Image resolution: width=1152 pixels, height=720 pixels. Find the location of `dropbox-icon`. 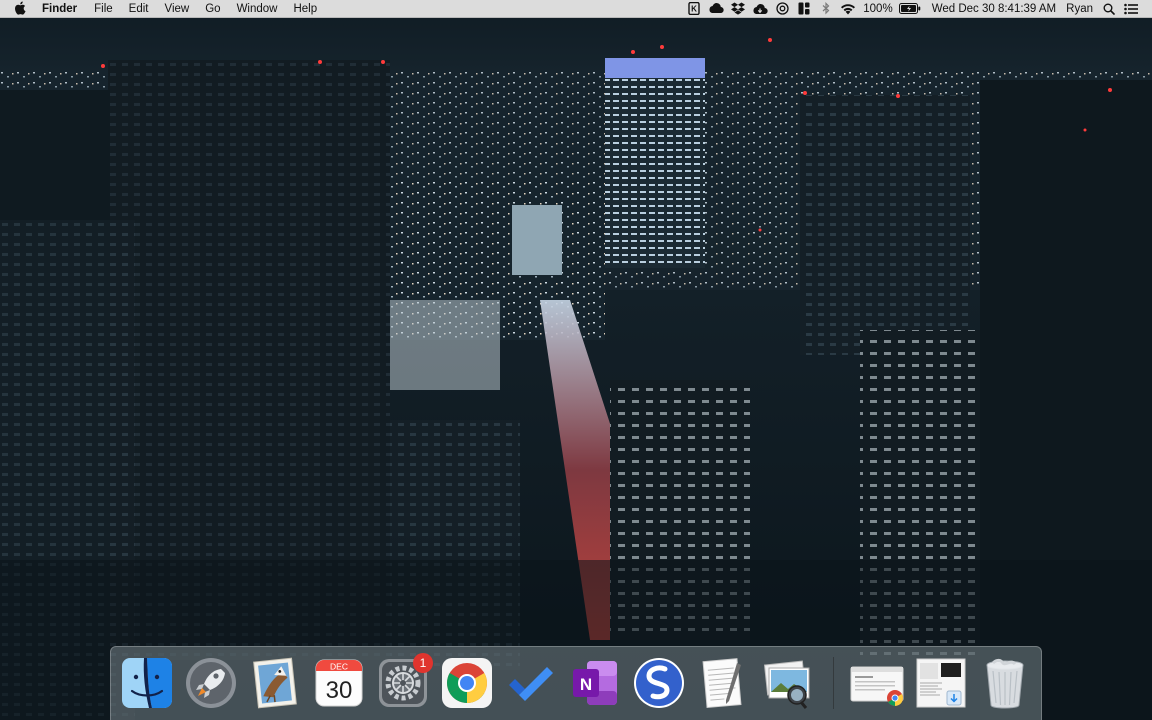

dropbox-icon is located at coordinates (738, 9).